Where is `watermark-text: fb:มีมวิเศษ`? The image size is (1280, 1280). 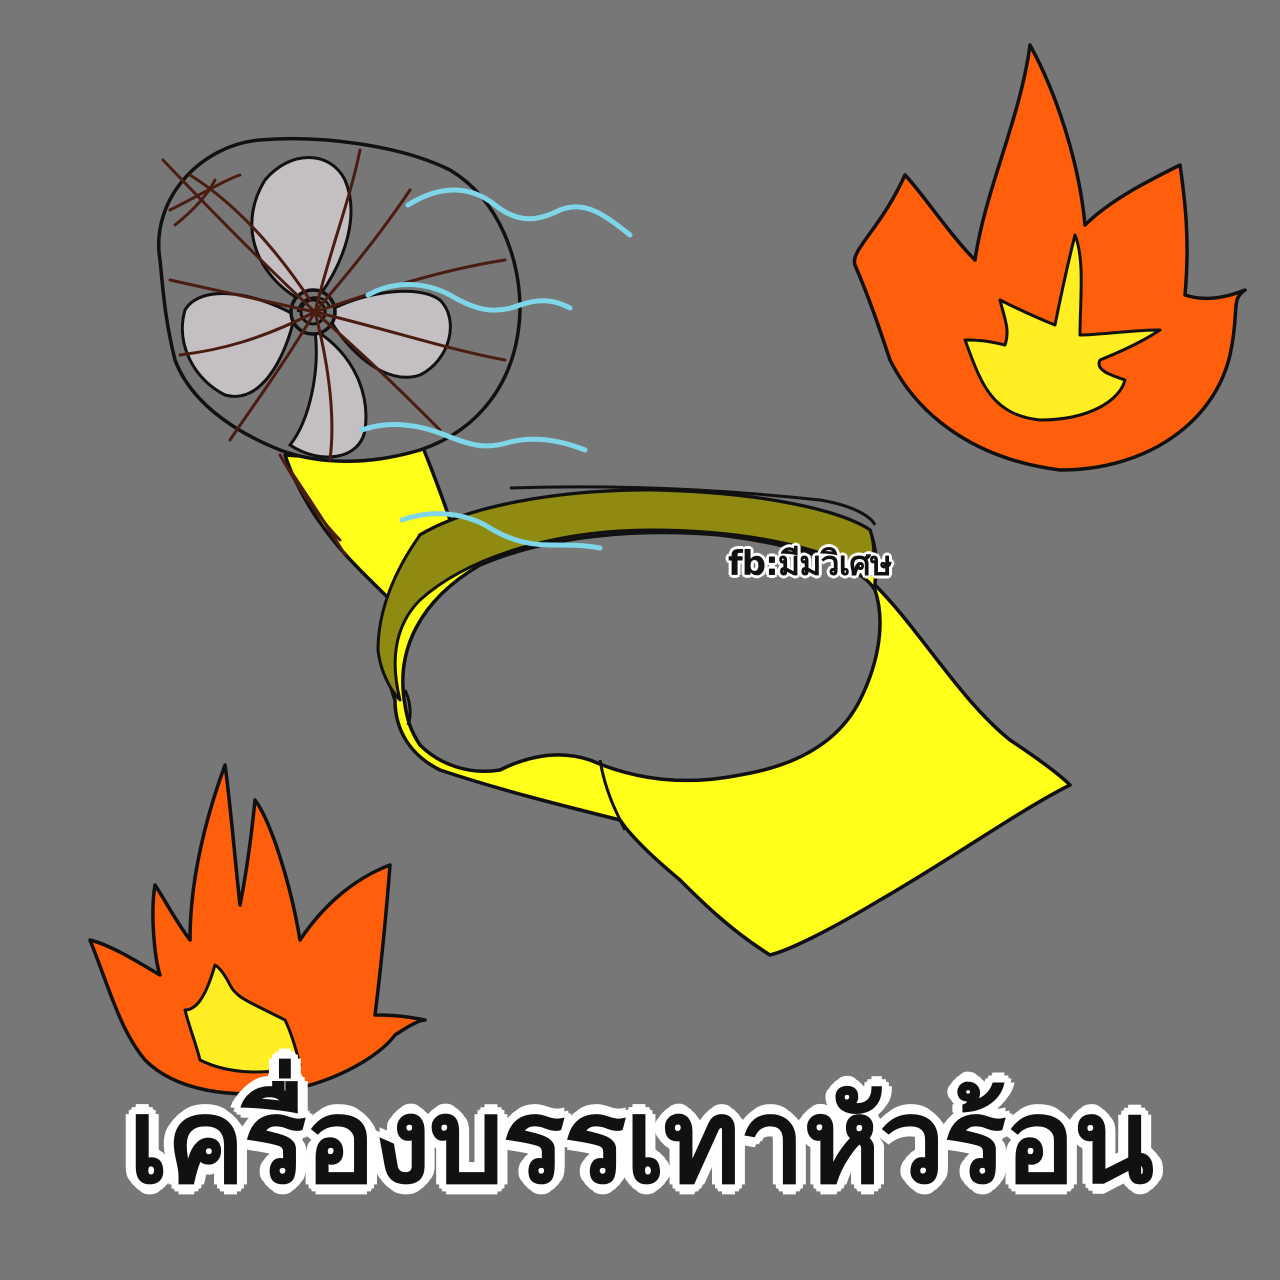
watermark-text: fb:มีมวิเศษ is located at coordinates (810, 564).